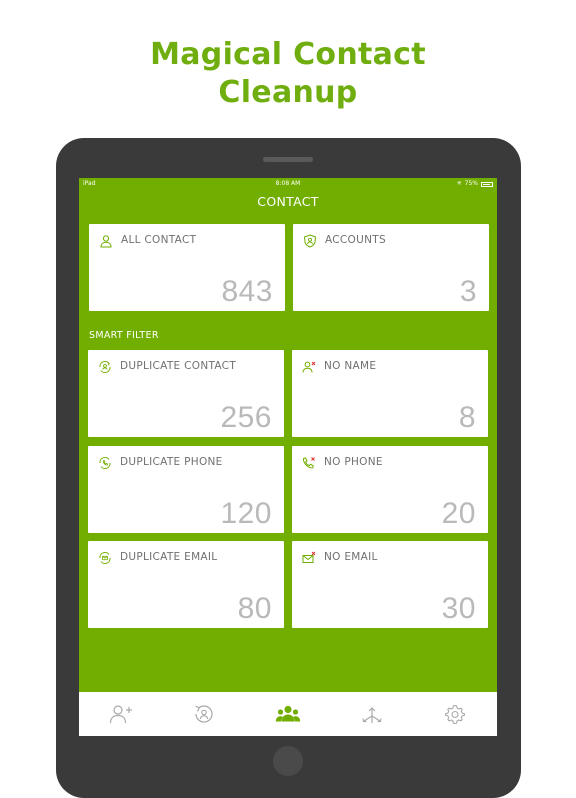  I want to click on tab-merge, so click(372, 714).